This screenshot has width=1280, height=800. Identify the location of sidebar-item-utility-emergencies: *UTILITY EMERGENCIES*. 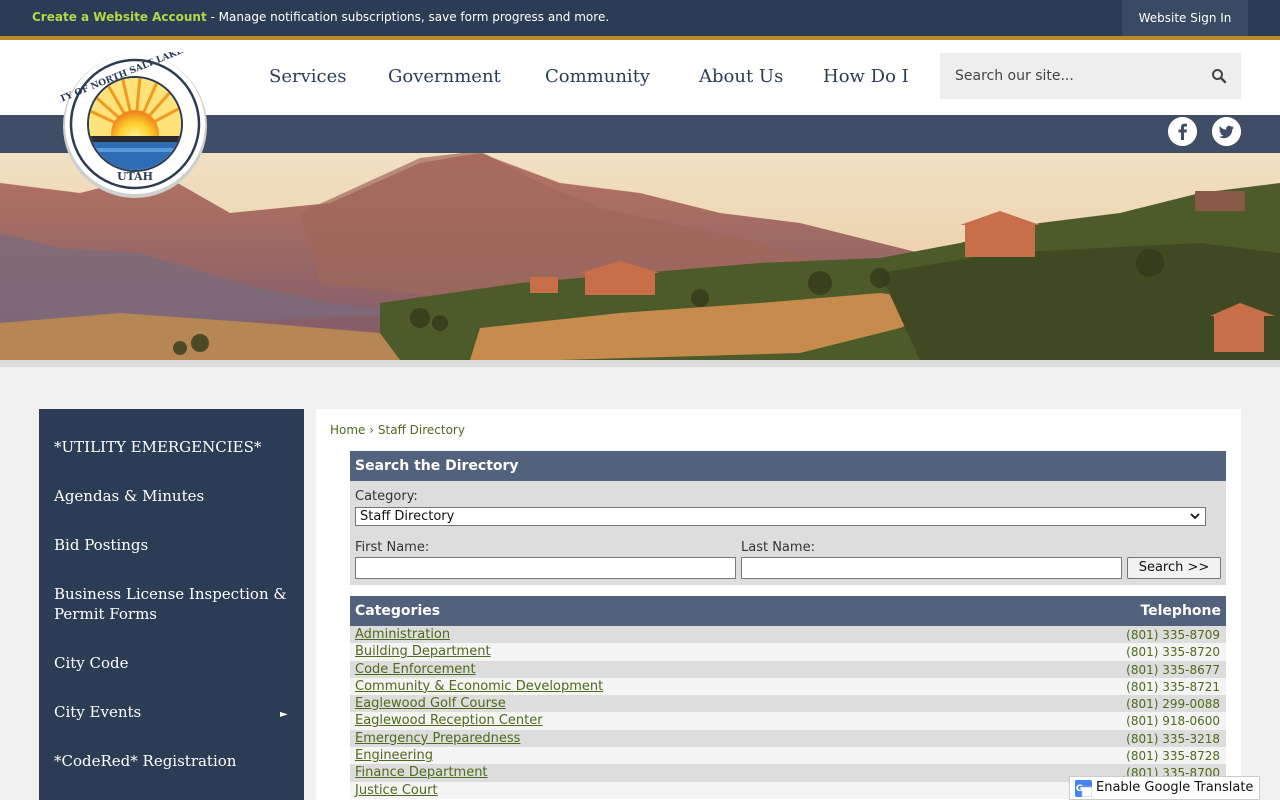
(171, 447).